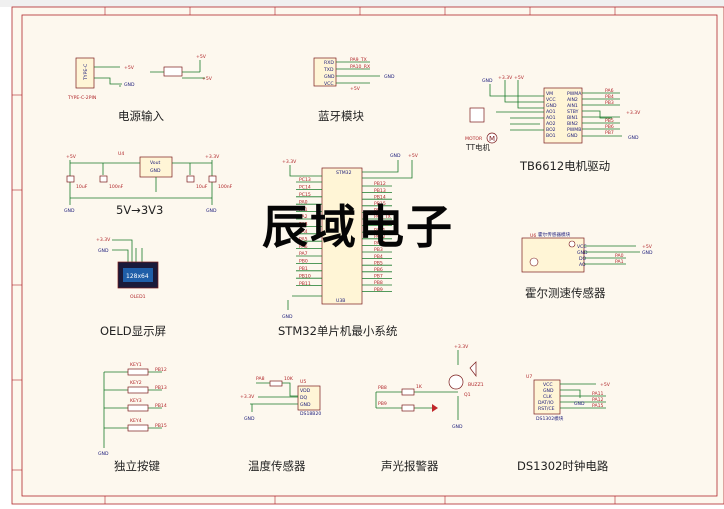  Describe the element at coordinates (572, 118) in the screenshot. I see `svg-text: BIN1` at that location.